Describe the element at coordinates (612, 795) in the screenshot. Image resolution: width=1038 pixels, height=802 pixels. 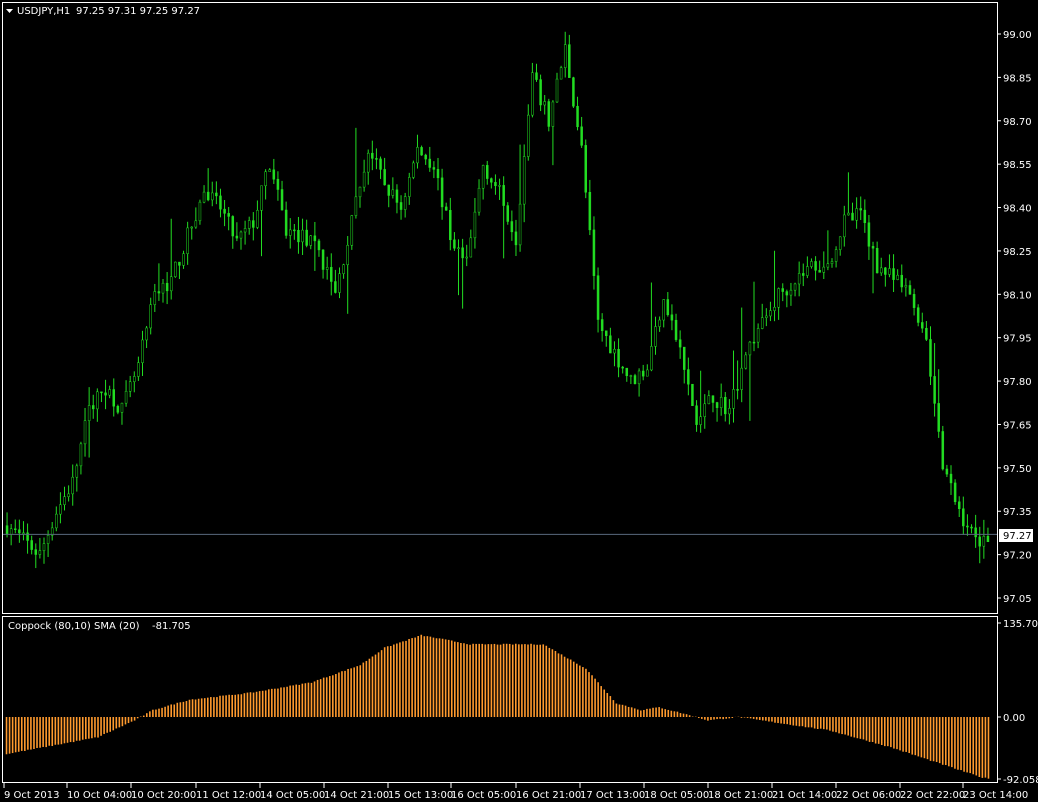
I see `time-axis-label: 17 Oct 13:00` at that location.